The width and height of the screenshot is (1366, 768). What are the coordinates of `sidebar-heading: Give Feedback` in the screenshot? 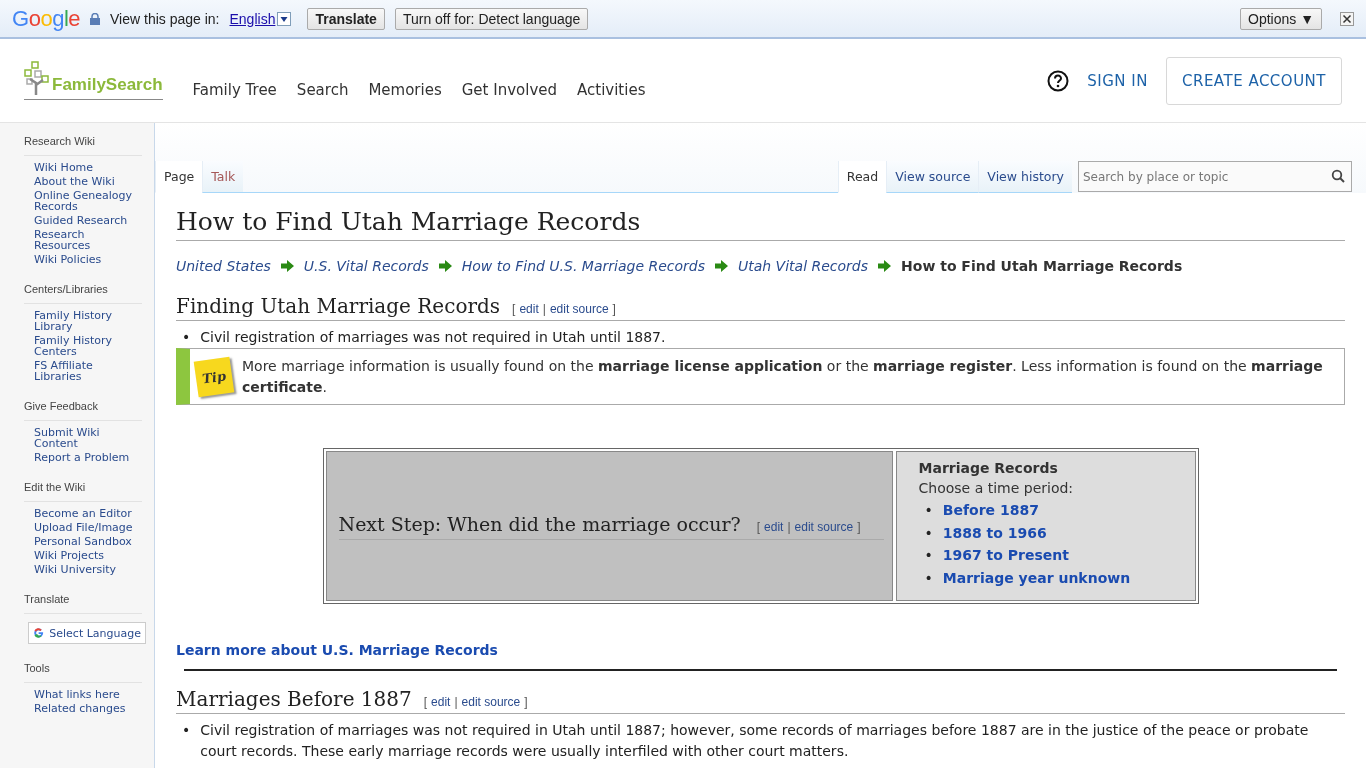 It's located at (83, 409).